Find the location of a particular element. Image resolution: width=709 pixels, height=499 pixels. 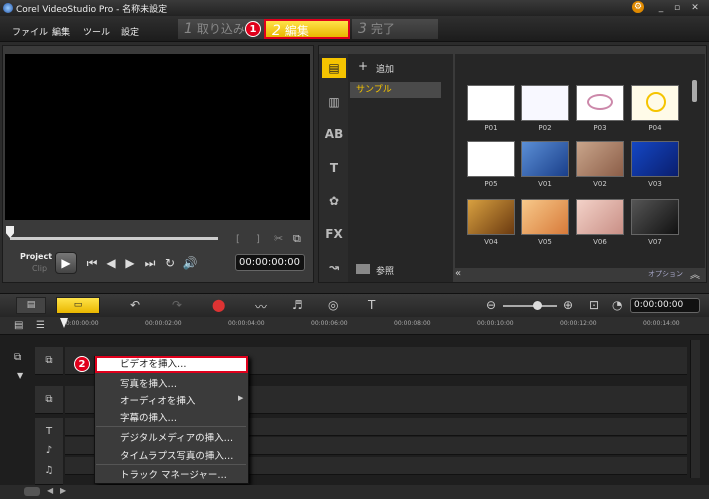

thumbnail-v01 is located at coordinates (545, 159).